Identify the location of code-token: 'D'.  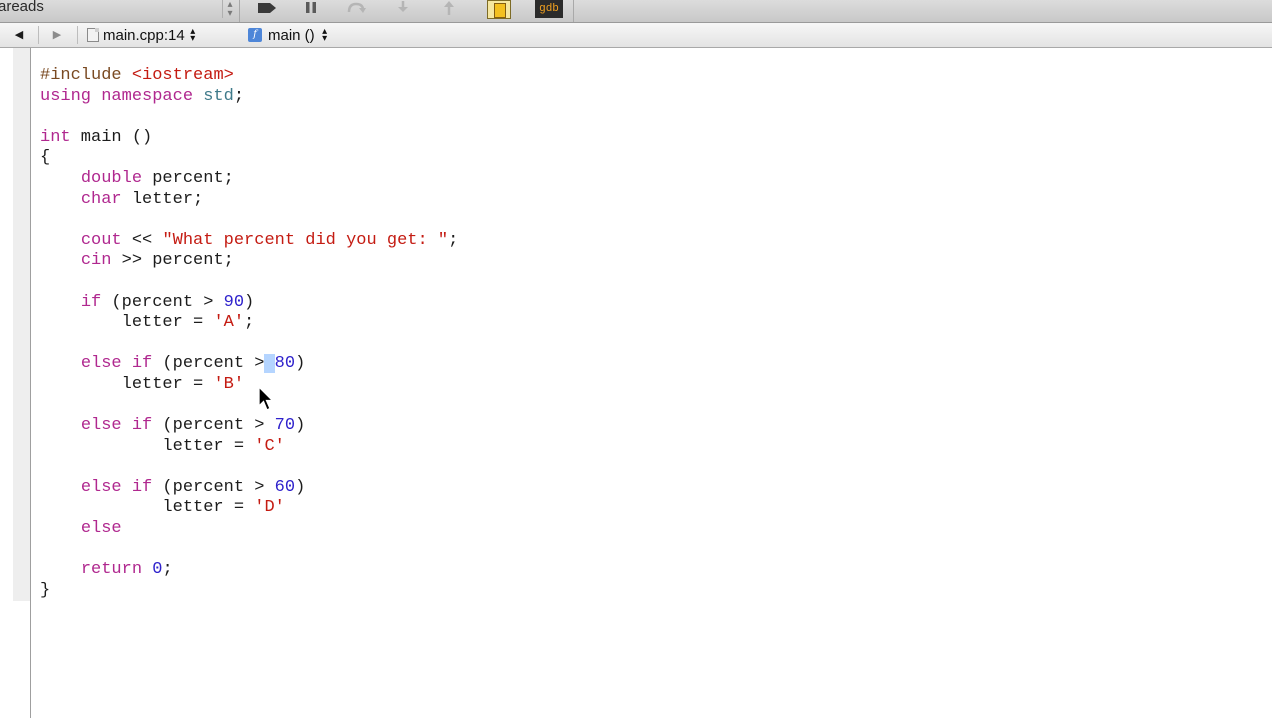
(269, 508).